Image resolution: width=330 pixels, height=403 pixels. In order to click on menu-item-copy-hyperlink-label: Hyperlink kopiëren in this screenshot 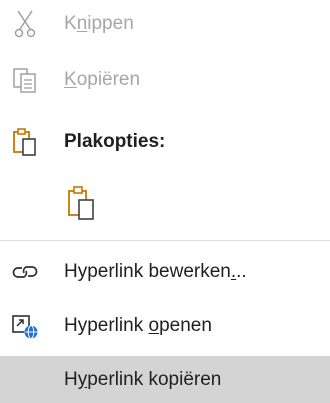, I will do `click(143, 379)`.